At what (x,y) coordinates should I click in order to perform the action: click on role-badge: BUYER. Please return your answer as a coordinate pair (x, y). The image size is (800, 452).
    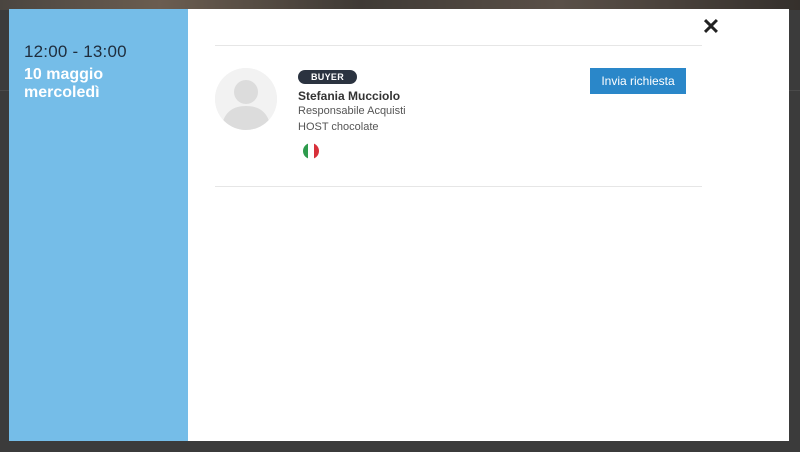
    Looking at the image, I should click on (328, 77).